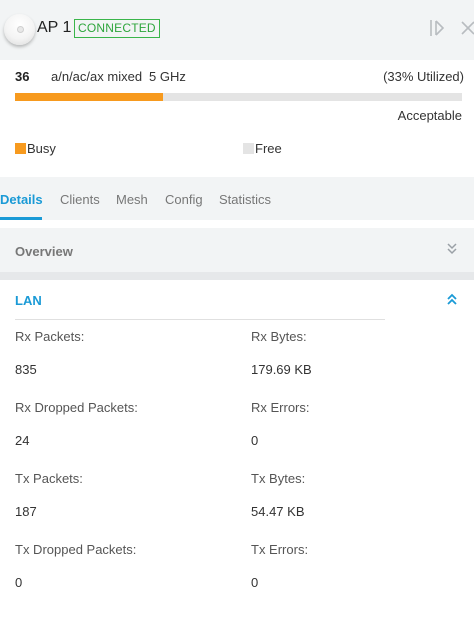 The image size is (474, 617). Describe the element at coordinates (184, 199) in the screenshot. I see `tab-config: Config` at that location.